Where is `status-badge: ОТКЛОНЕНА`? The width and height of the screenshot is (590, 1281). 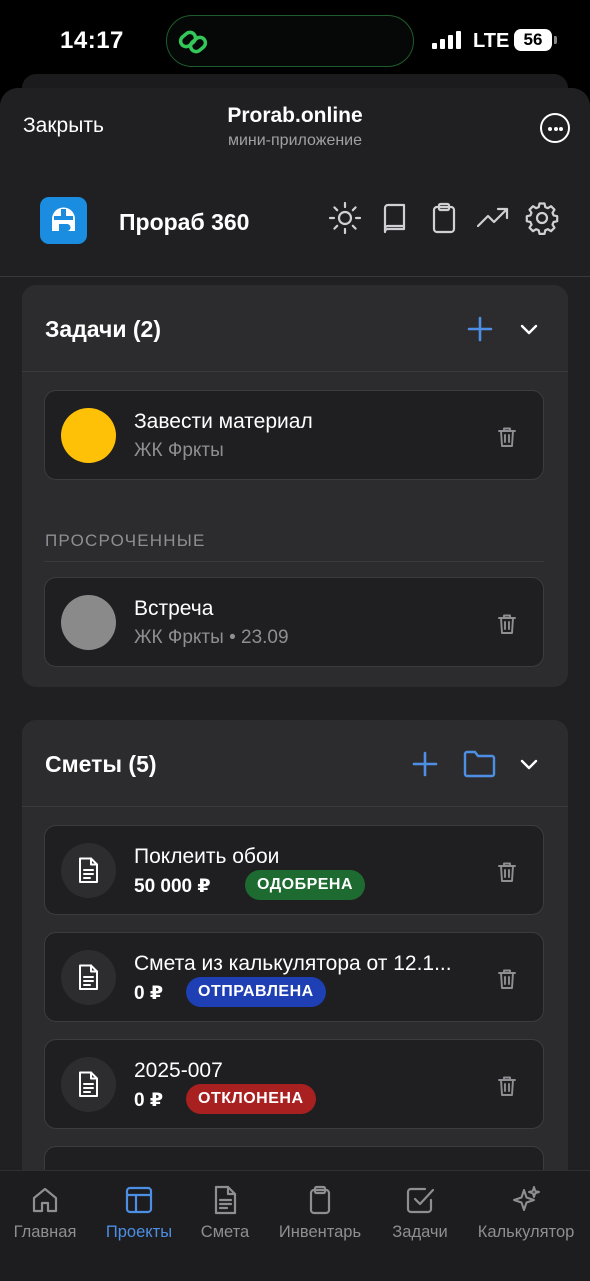 status-badge: ОТКЛОНЕНА is located at coordinates (251, 1099).